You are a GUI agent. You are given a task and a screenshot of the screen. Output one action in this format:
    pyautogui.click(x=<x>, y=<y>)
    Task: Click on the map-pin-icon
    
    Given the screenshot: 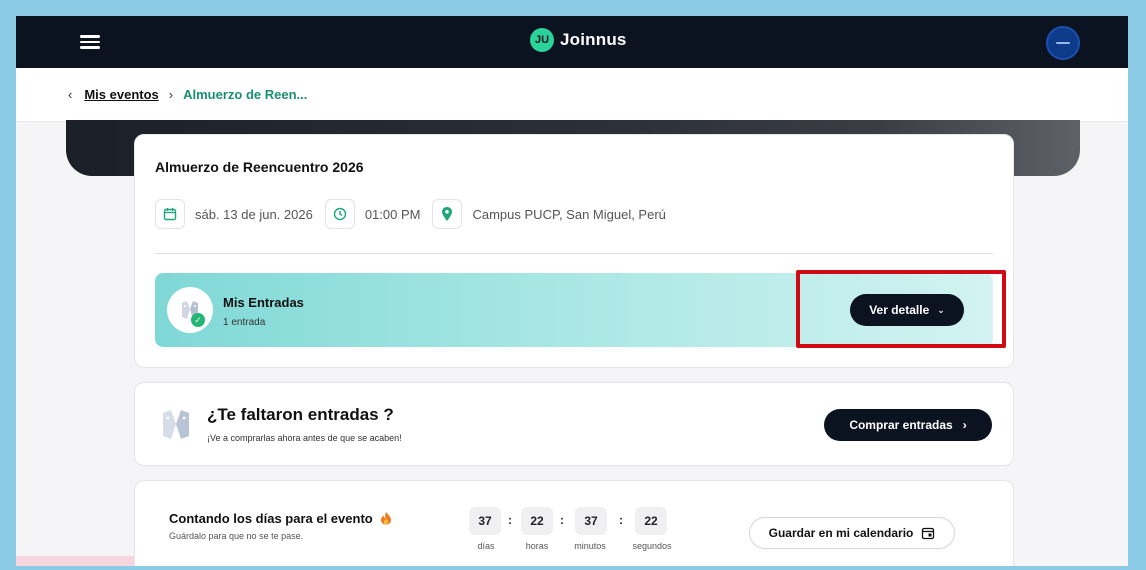 What is the action you would take?
    pyautogui.click(x=447, y=214)
    